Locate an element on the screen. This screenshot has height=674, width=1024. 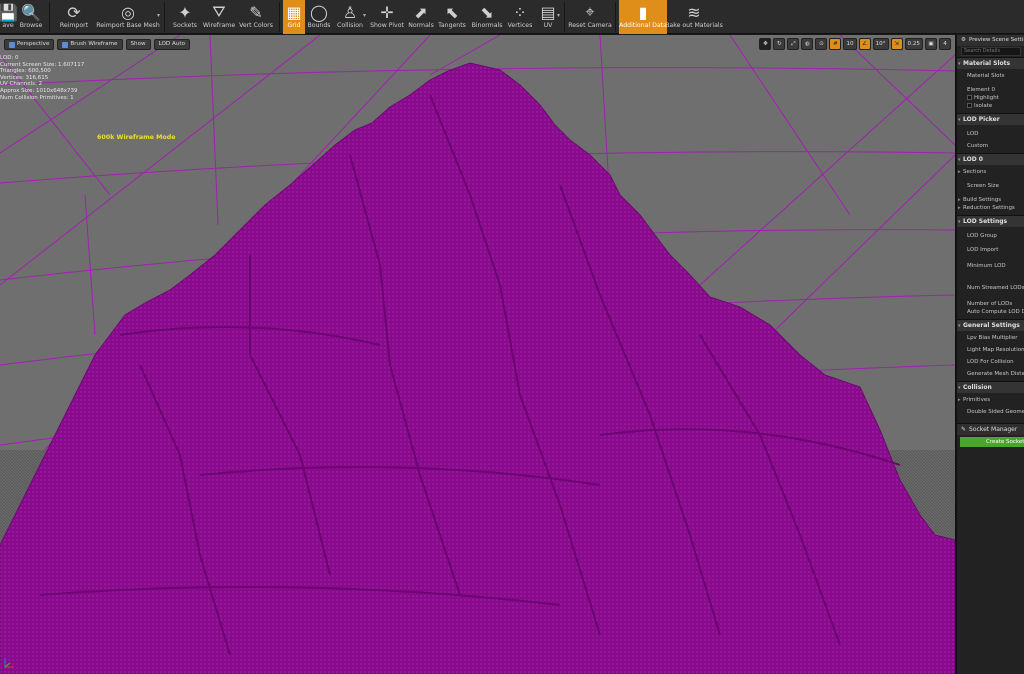
toolbar-button-label: Vertices is located at coordinates (520, 25).